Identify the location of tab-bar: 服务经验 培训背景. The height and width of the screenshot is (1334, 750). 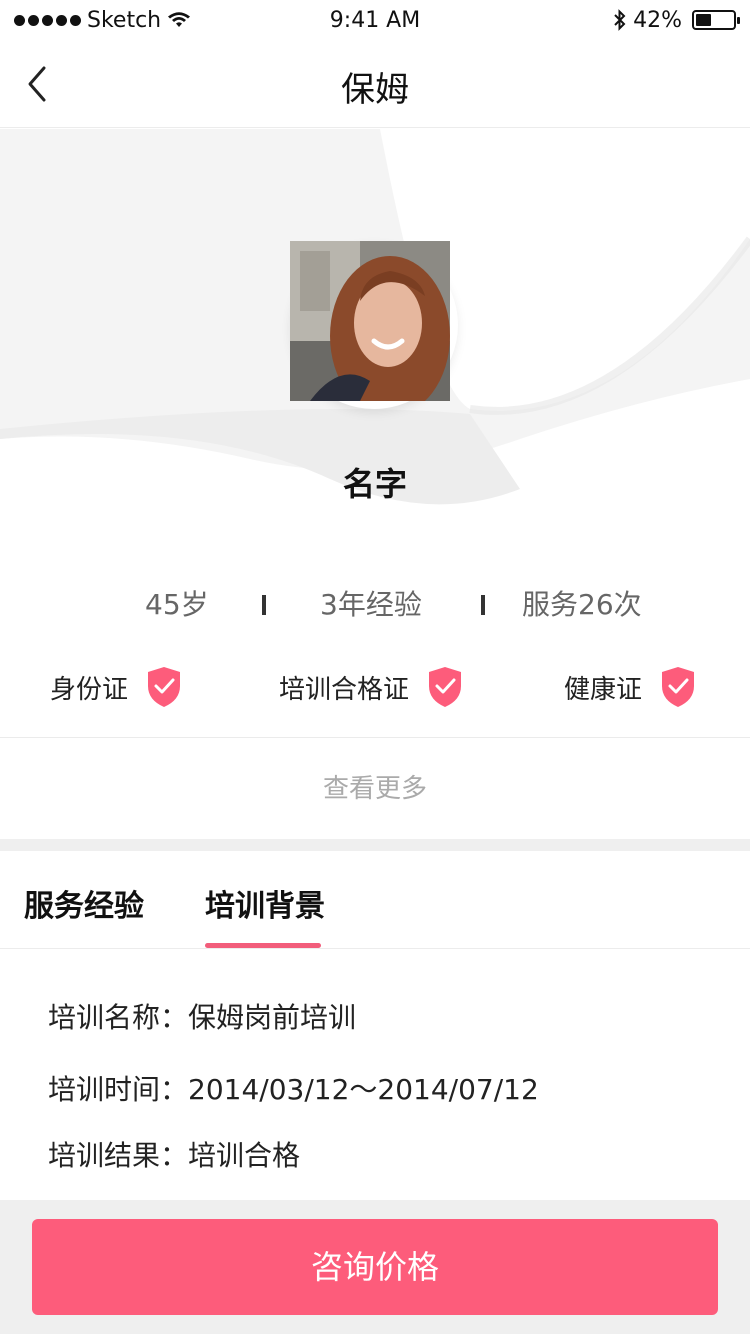
(375, 900).